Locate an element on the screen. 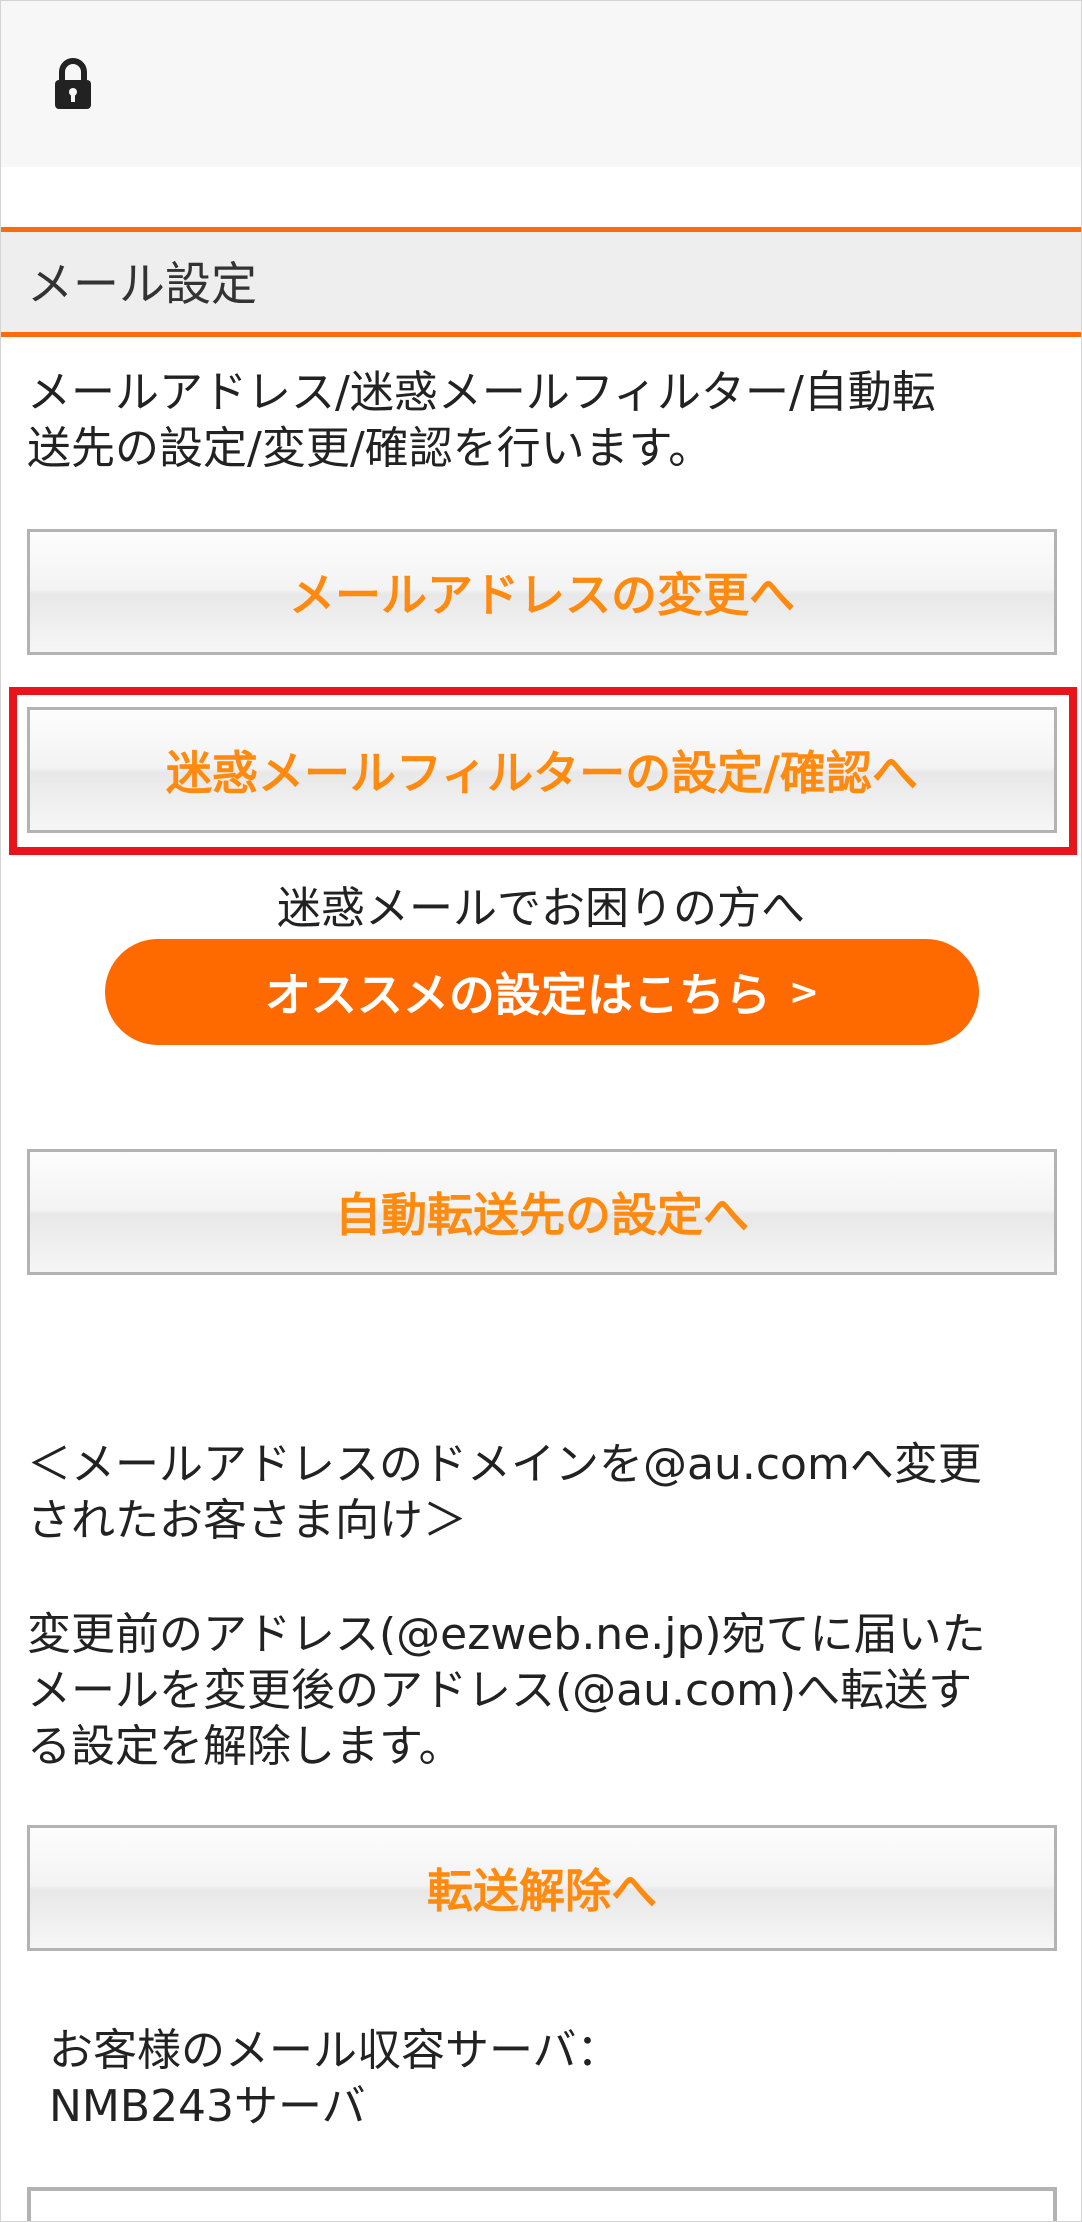 This screenshot has height=2222, width=1082. top-bar is located at coordinates (541, 84).